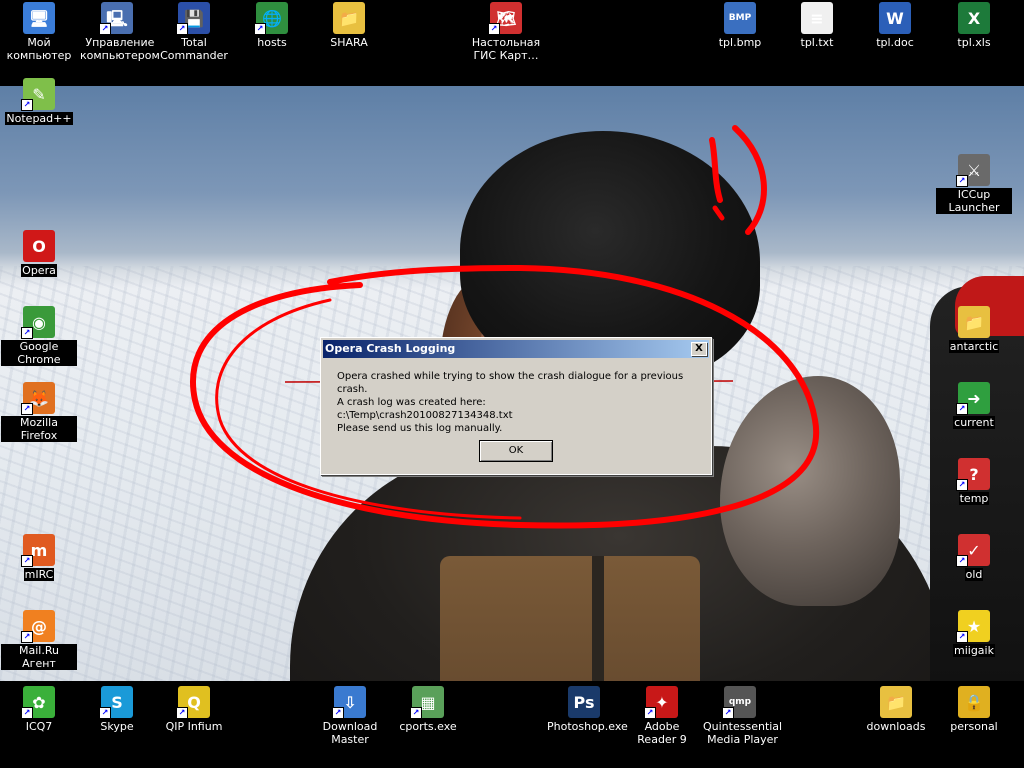  I want to click on dialog-line-send-log: Please send us this log manually., so click(420, 428).